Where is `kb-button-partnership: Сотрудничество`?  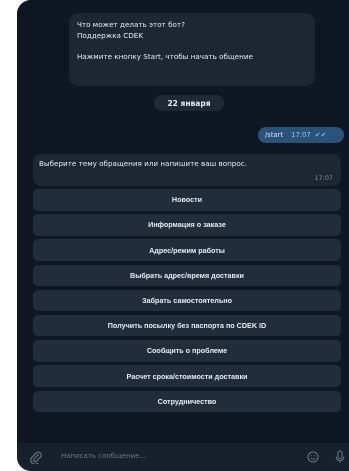
kb-button-partnership: Сотрудничество is located at coordinates (187, 401).